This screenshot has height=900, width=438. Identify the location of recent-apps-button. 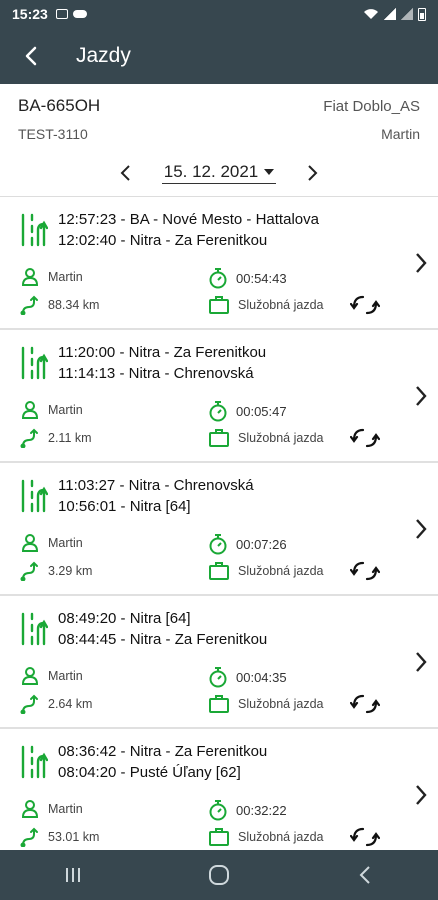
(73, 875).